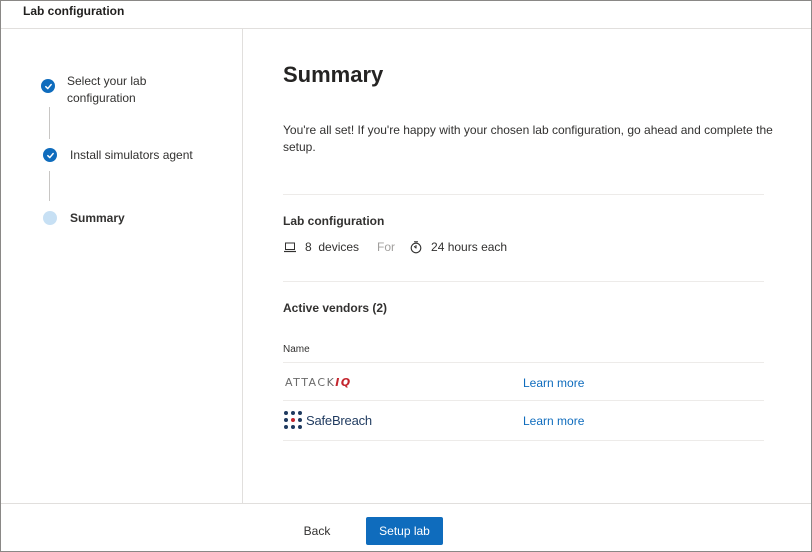  I want to click on device-count: 8 devices, so click(332, 247).